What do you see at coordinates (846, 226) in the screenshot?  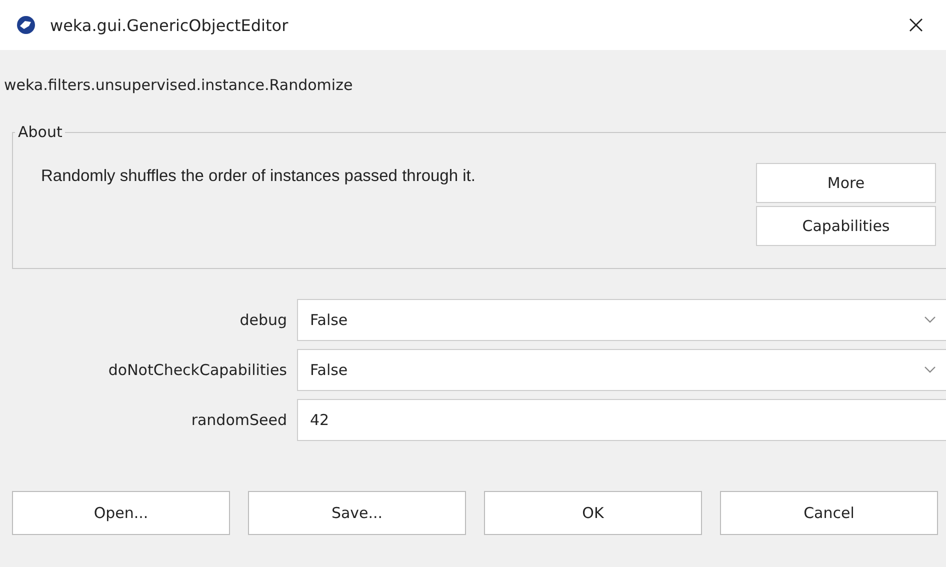 I see `about-button: Capabilities` at bounding box center [846, 226].